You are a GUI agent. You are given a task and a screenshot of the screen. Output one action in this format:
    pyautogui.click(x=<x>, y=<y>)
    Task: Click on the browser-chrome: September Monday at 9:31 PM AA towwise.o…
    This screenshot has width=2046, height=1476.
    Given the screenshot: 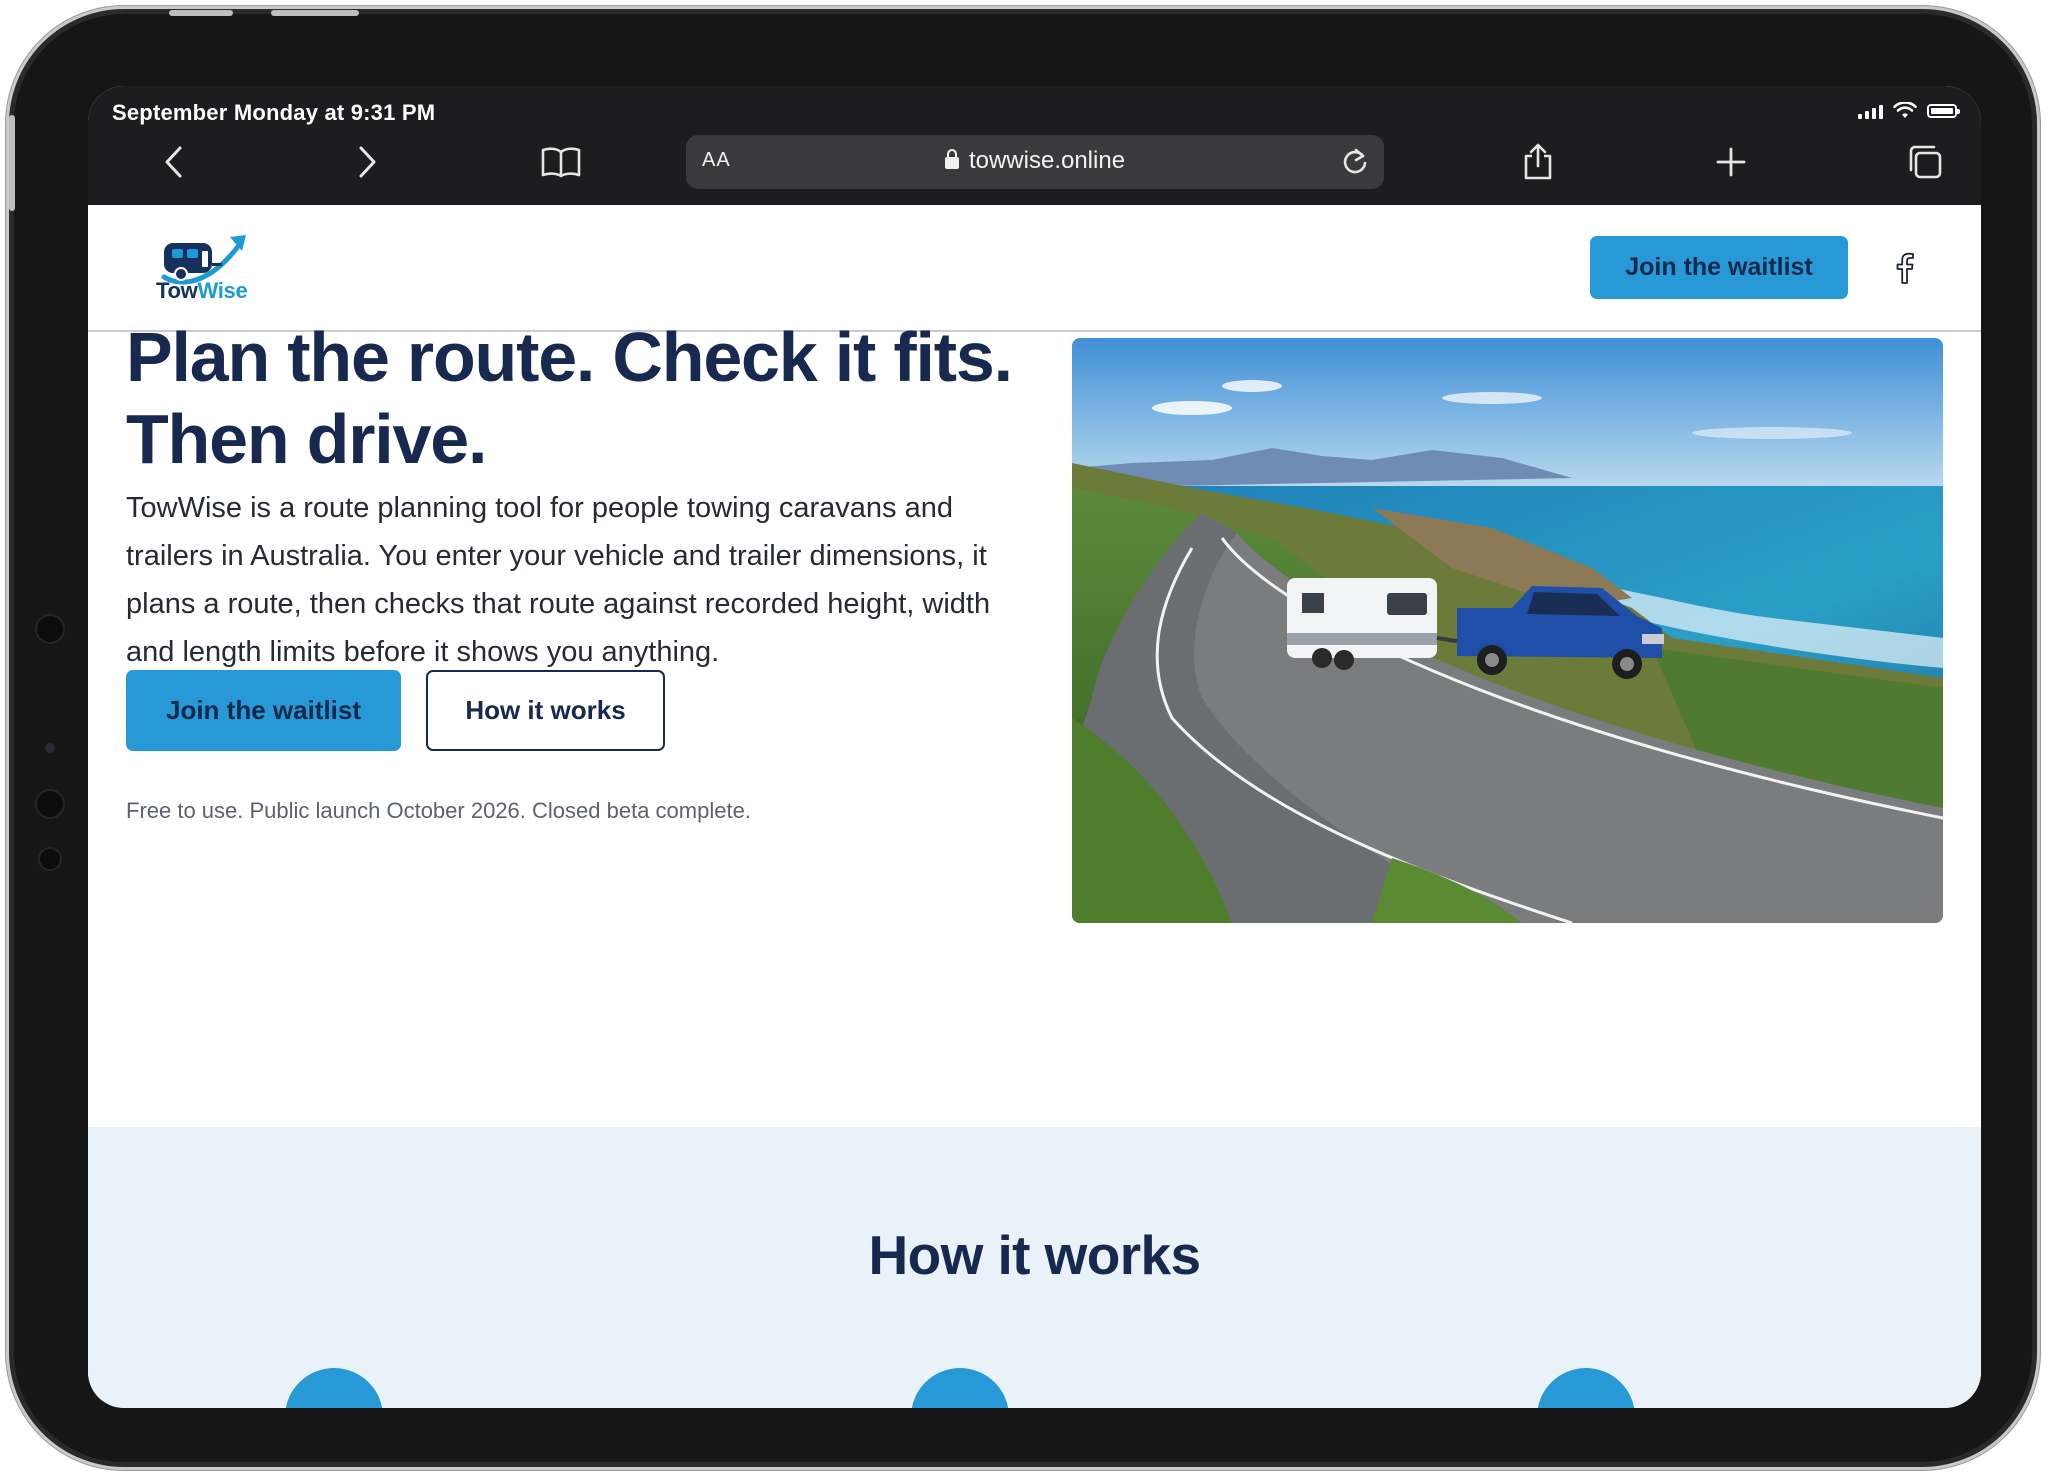 What is the action you would take?
    pyautogui.click(x=1034, y=145)
    